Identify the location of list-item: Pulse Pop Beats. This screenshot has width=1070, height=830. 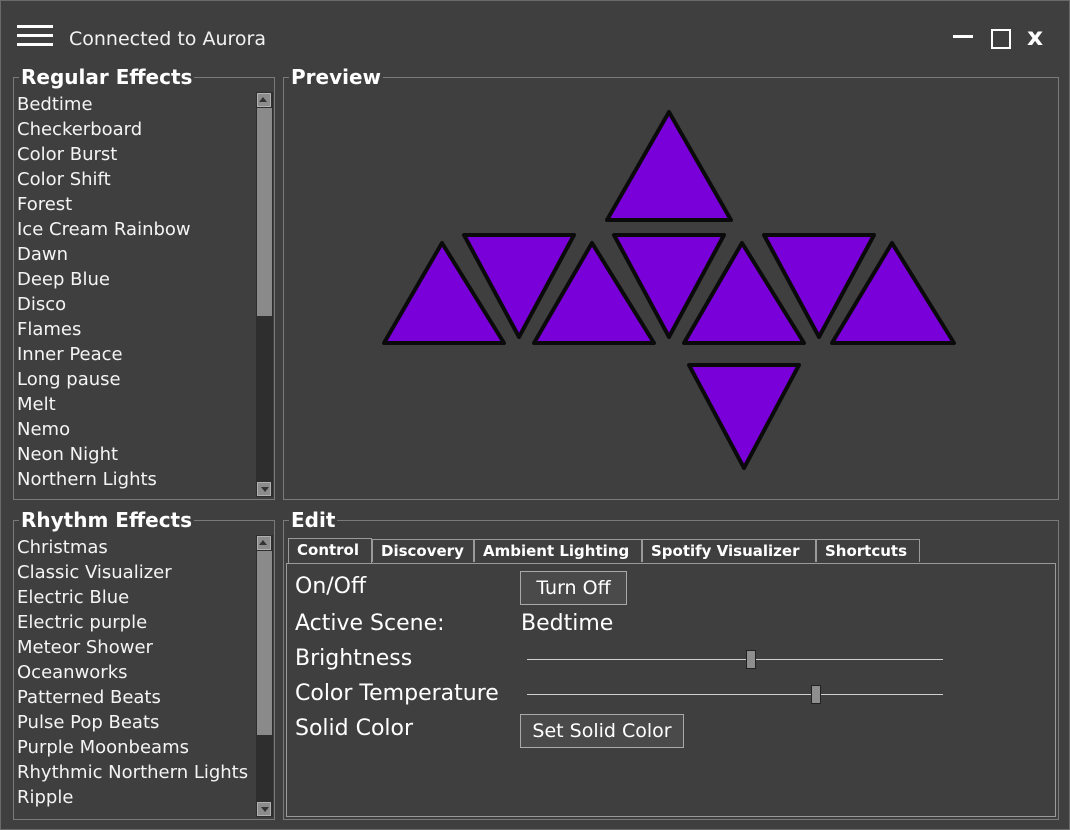
(135, 722).